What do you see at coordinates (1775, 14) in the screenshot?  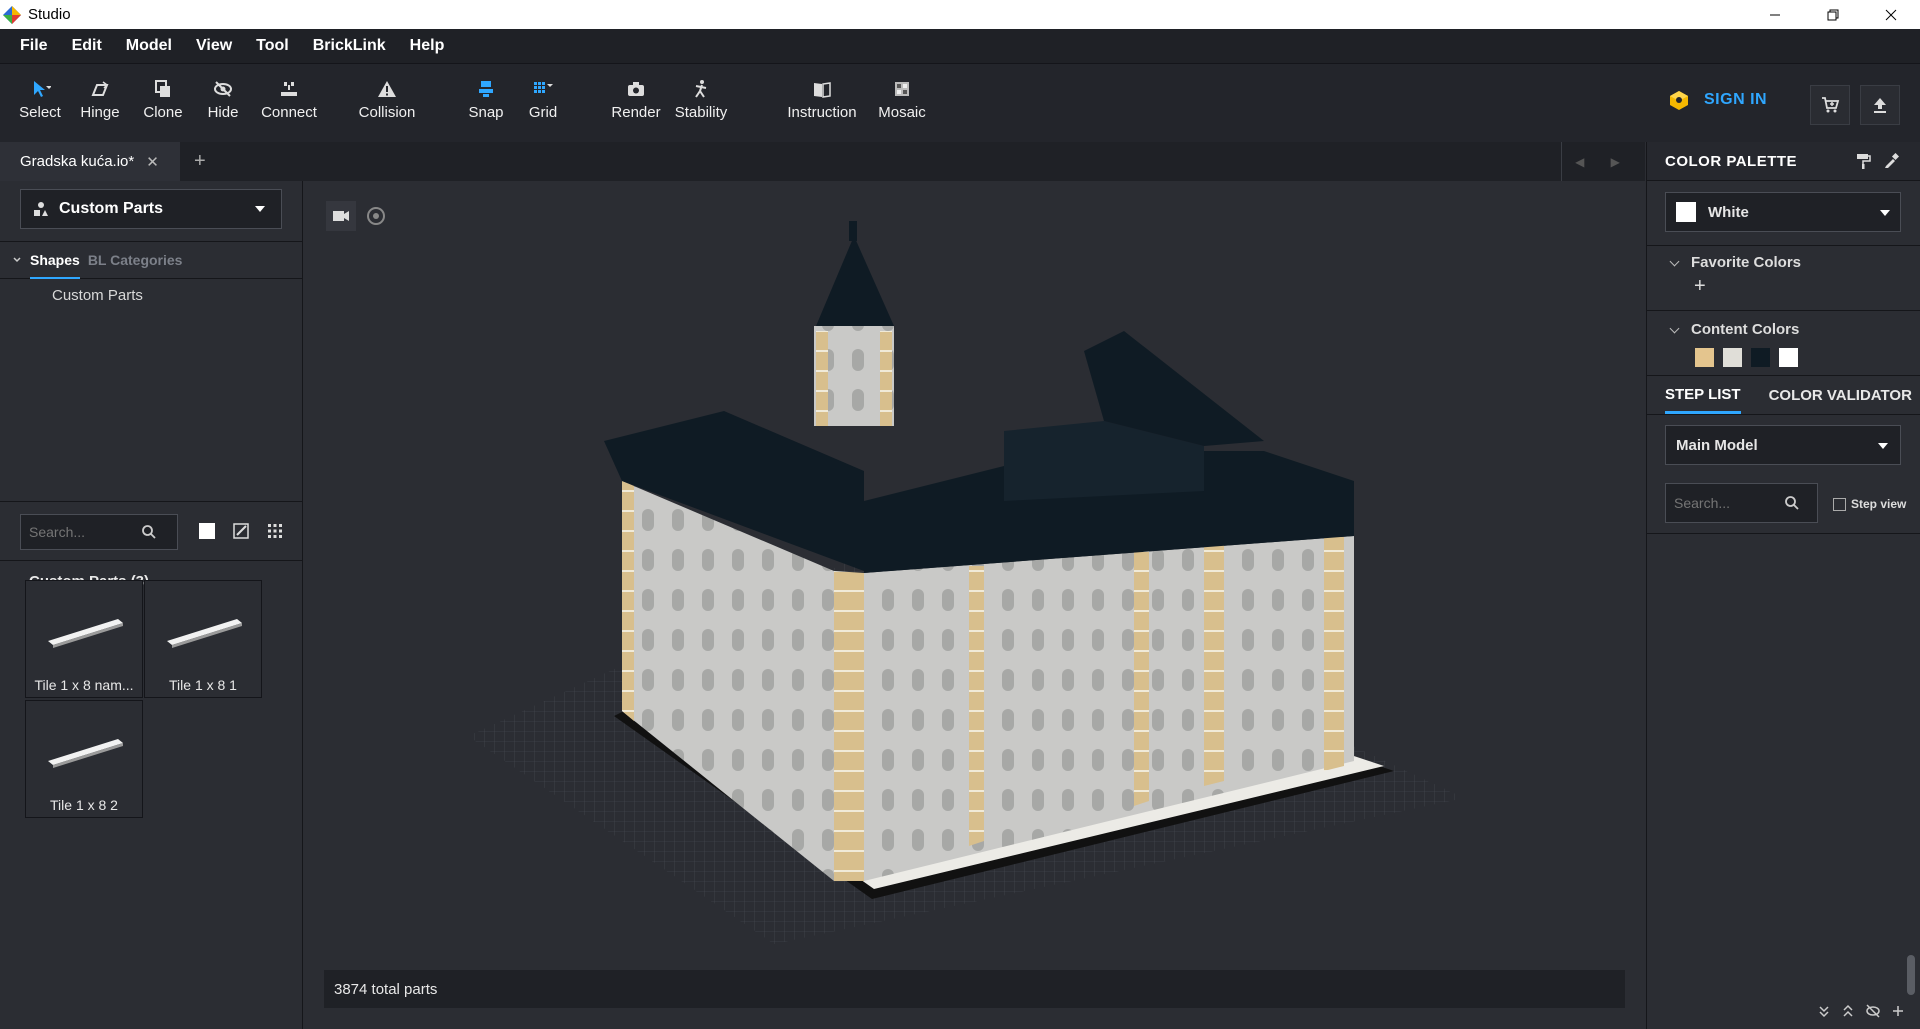 I see `minimize-button` at bounding box center [1775, 14].